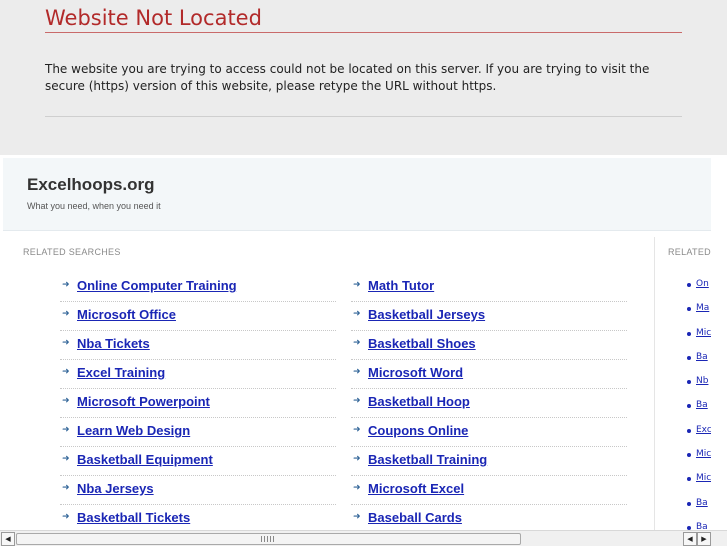 Image resolution: width=727 pixels, height=546 pixels. What do you see at coordinates (401, 285) in the screenshot?
I see `search-link: Math Tutor` at bounding box center [401, 285].